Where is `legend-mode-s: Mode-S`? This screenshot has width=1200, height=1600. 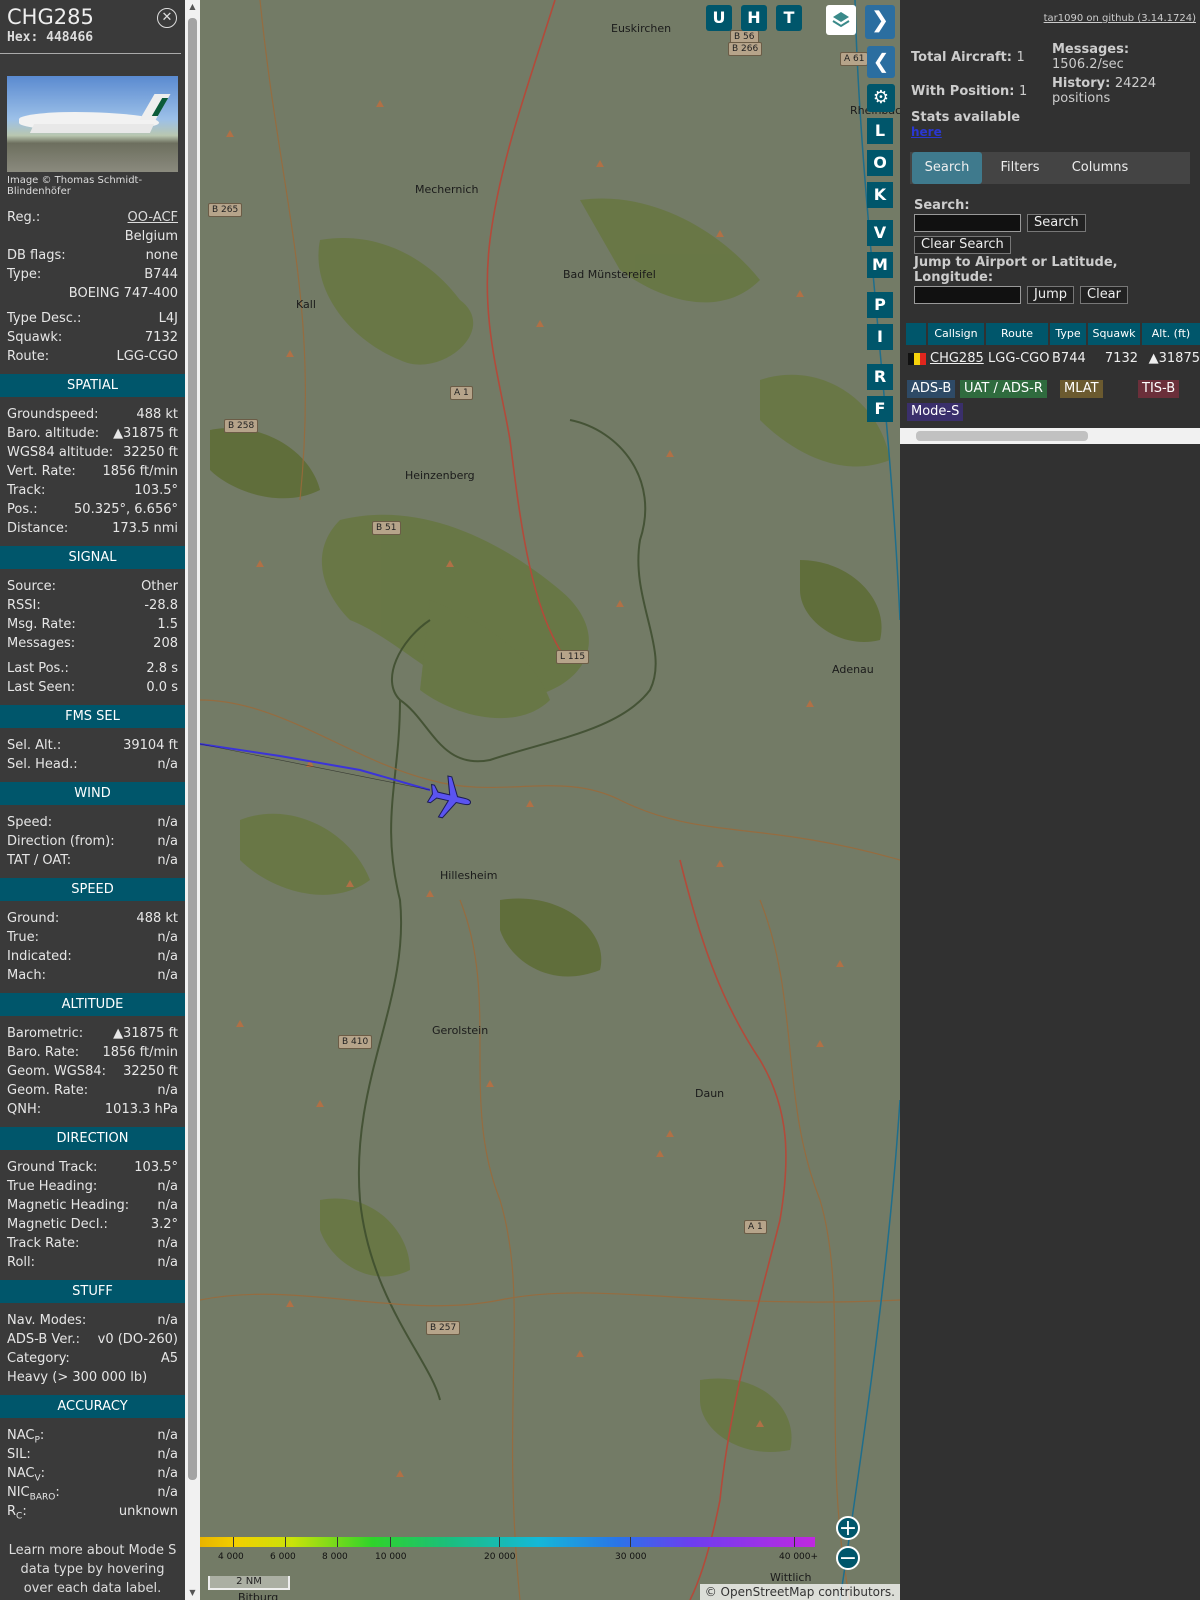
legend-mode-s: Mode-S is located at coordinates (935, 412).